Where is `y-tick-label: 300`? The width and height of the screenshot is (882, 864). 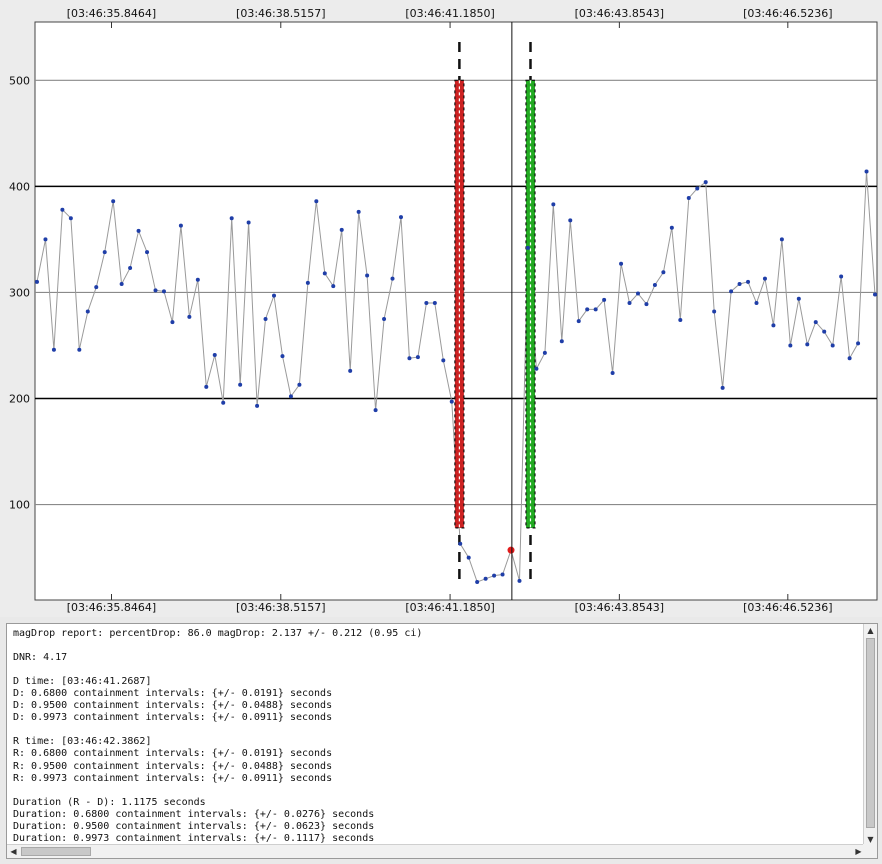 y-tick-label: 300 is located at coordinates (19, 292).